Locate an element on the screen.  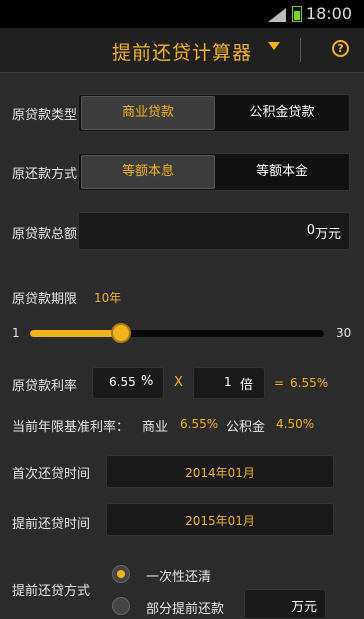
benchmark-fund-label: 公积金 is located at coordinates (246, 427).